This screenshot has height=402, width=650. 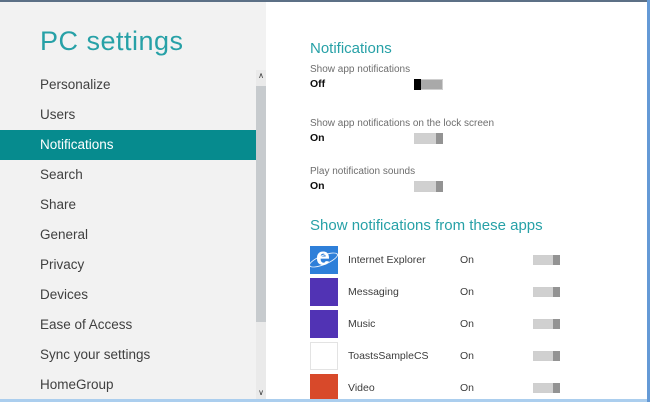 I want to click on video-toggle, so click(x=546, y=388).